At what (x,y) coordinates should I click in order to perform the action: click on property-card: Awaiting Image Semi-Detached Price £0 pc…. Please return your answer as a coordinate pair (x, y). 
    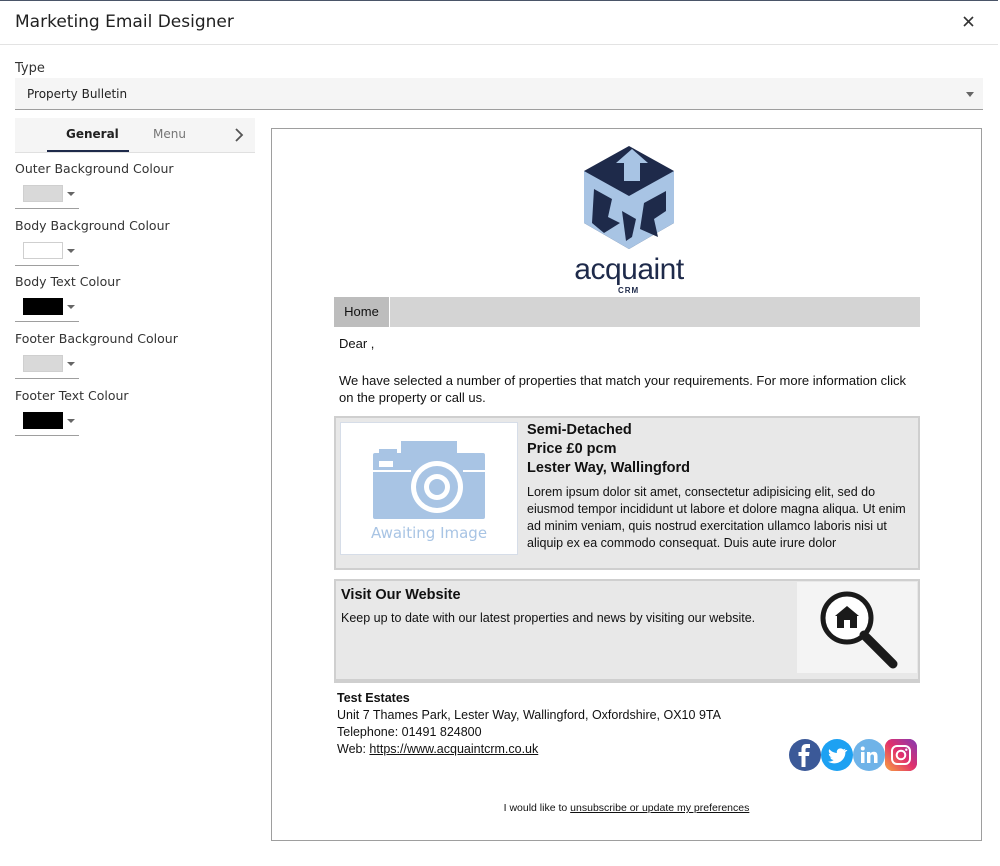
    Looking at the image, I should click on (627, 493).